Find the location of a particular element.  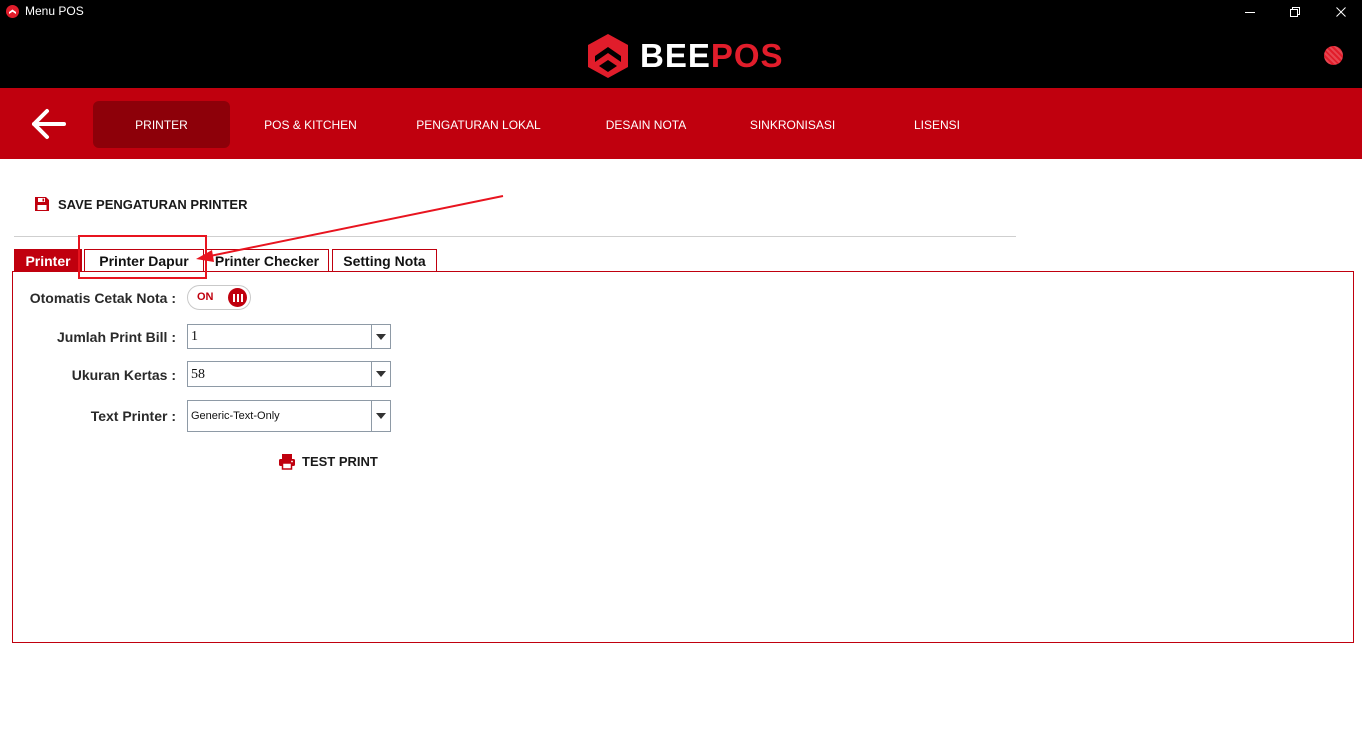

bill-count-value: 1 is located at coordinates (194, 336).